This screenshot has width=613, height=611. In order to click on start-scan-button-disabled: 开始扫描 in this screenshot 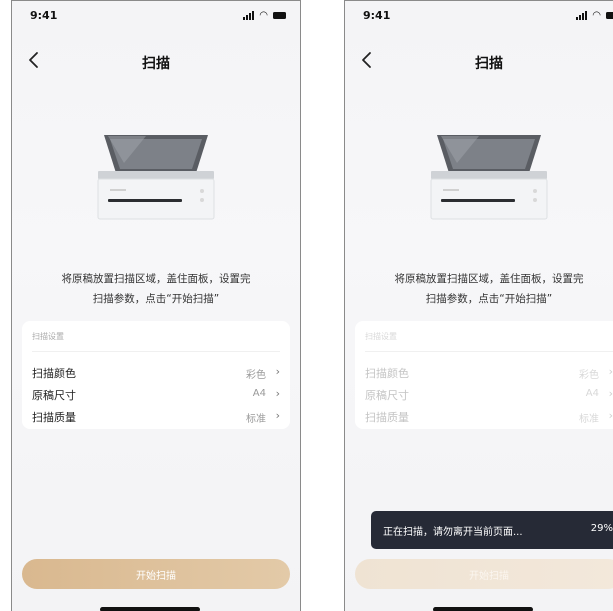, I will do `click(484, 574)`.